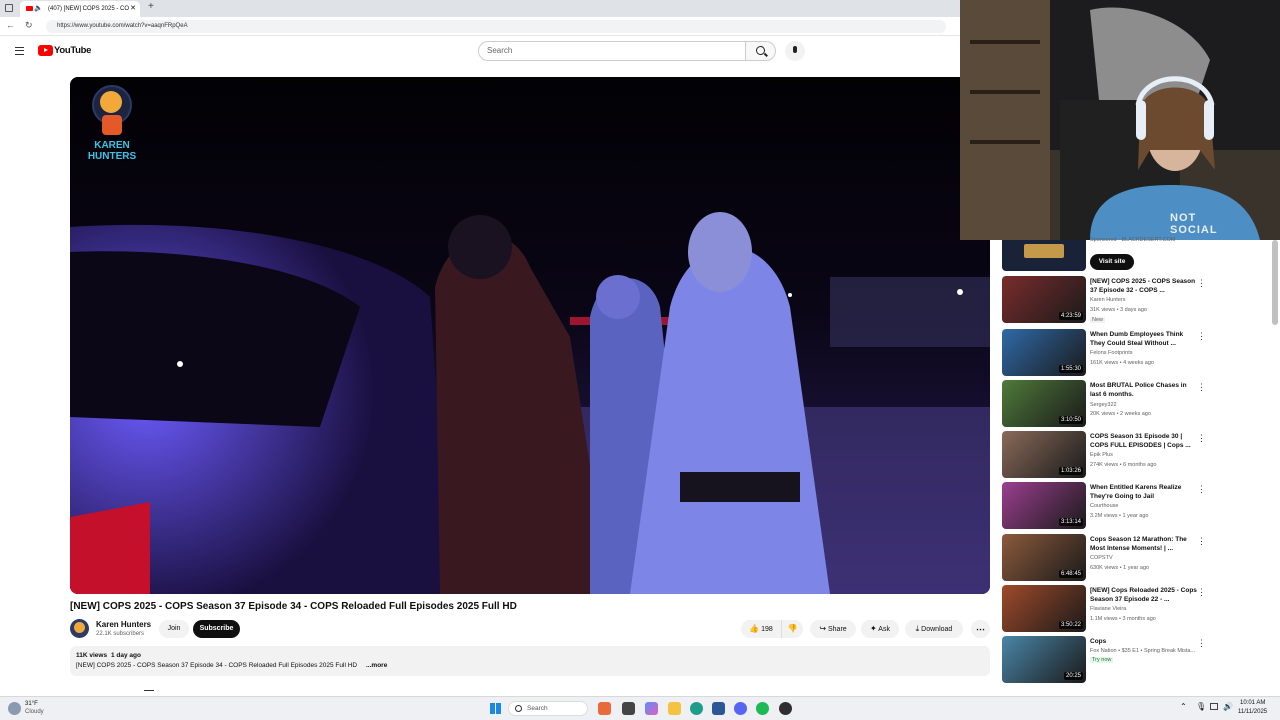  Describe the element at coordinates (1102, 660) in the screenshot. I see `try-now-badge: Try now` at that location.